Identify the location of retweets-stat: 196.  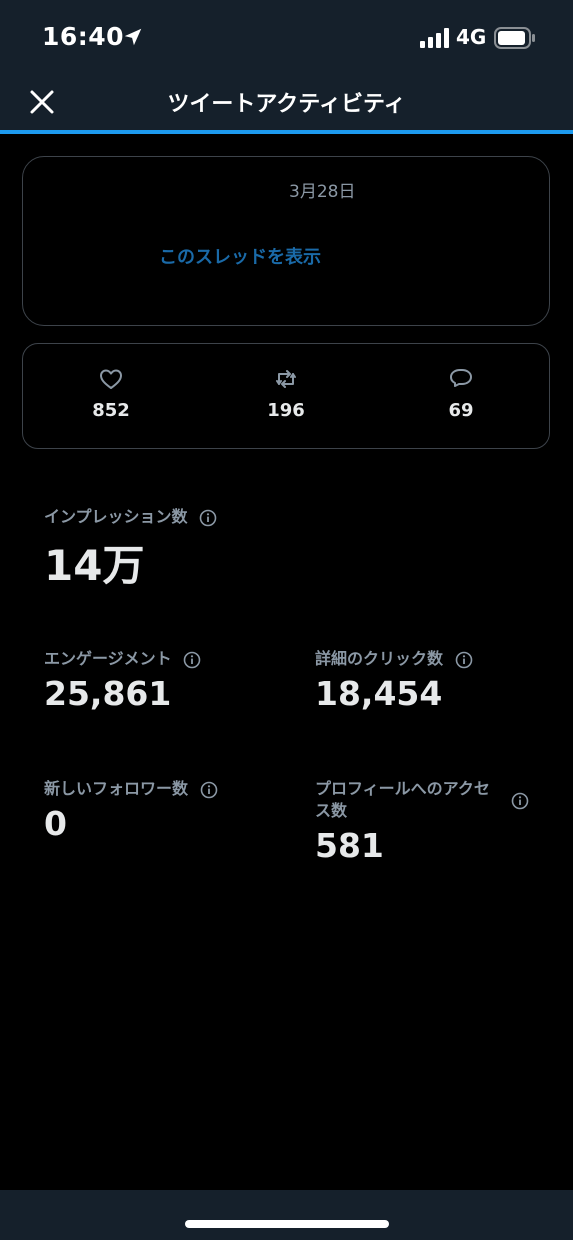
(286, 393).